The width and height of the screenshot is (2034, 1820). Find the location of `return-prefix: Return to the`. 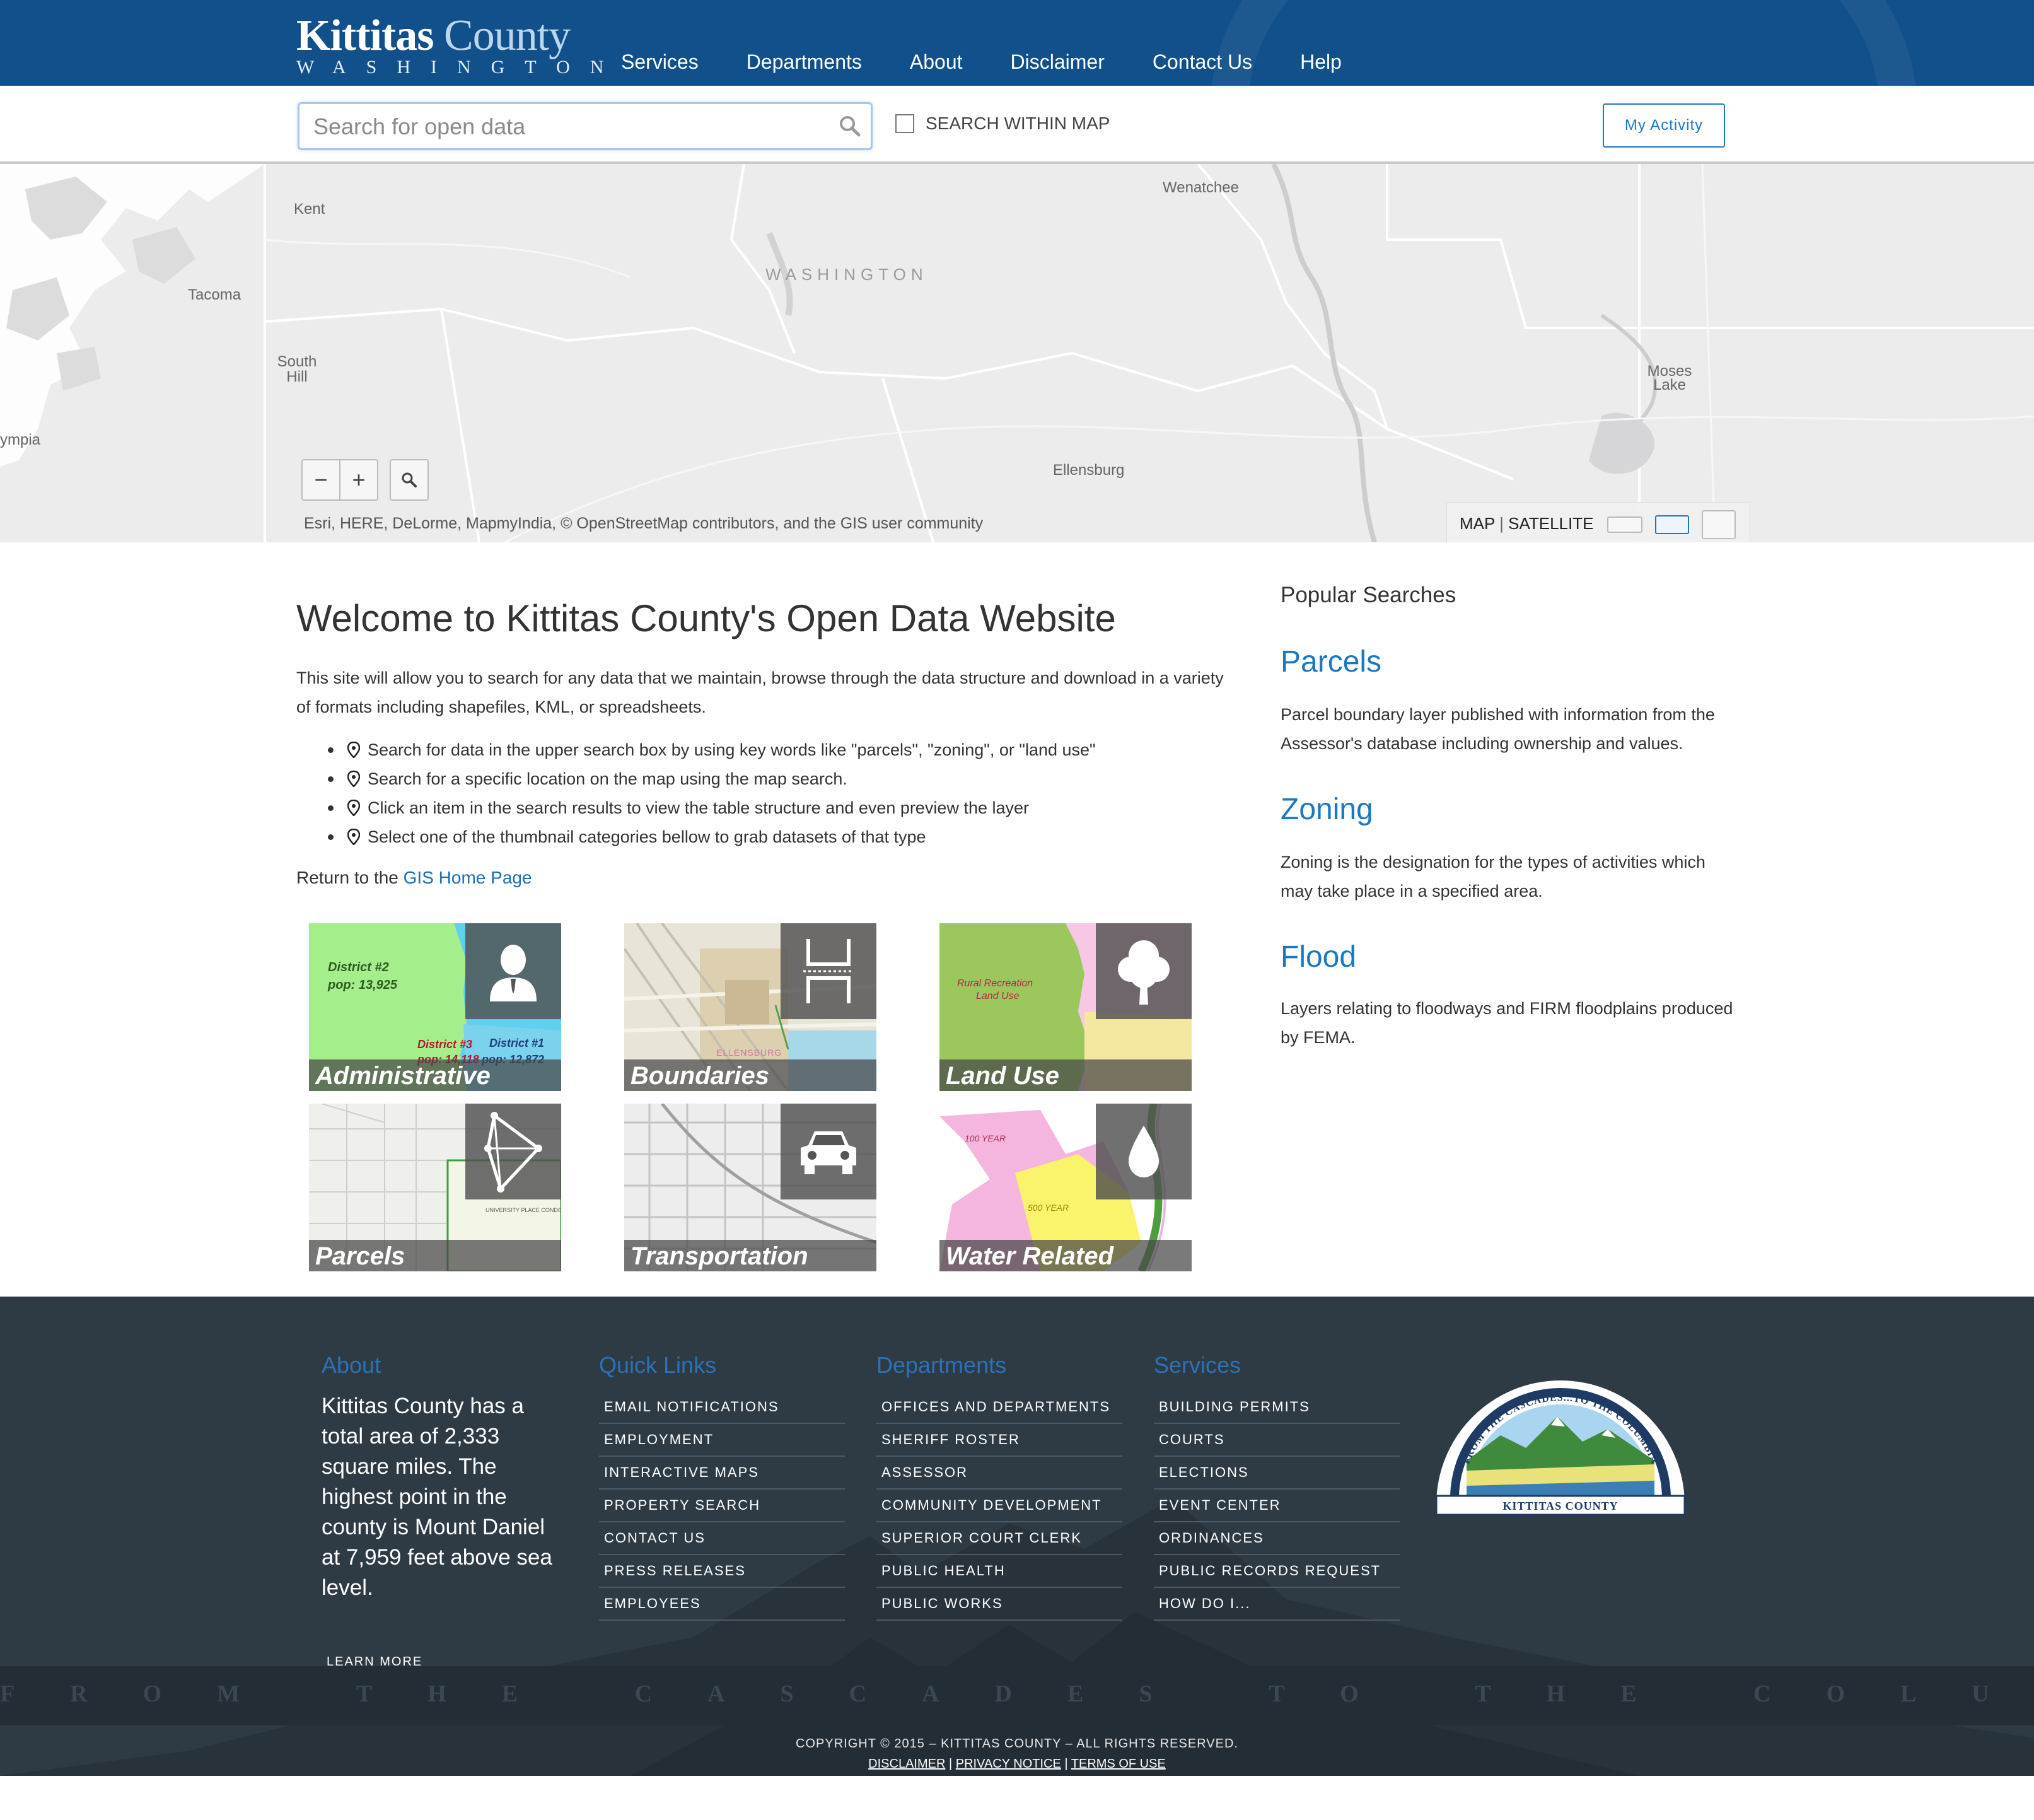

return-prefix: Return to the is located at coordinates (347, 877).